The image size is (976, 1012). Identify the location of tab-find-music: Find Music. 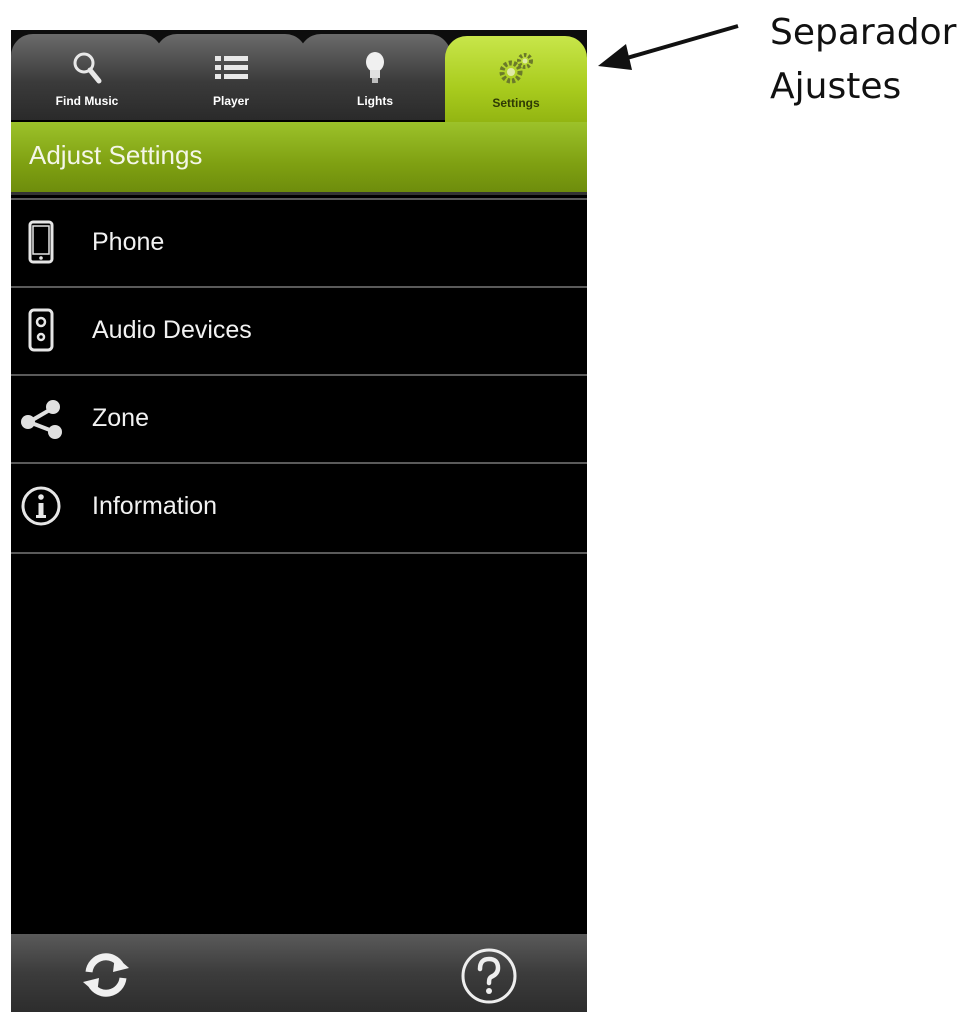
(87, 77).